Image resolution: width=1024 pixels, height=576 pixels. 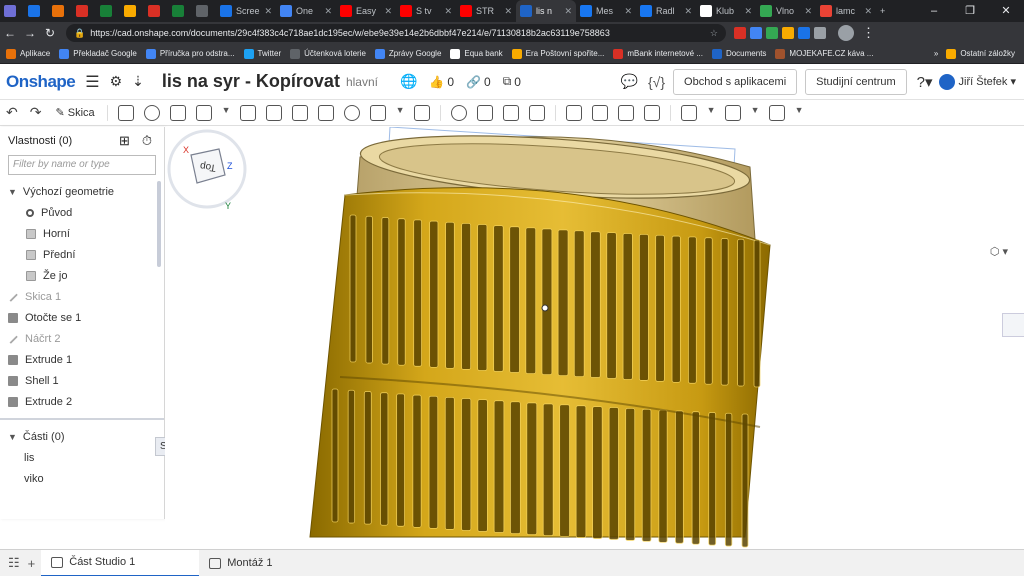 What do you see at coordinates (147, 141) in the screenshot?
I see `rollback-timer-icon: ⏱` at bounding box center [147, 141].